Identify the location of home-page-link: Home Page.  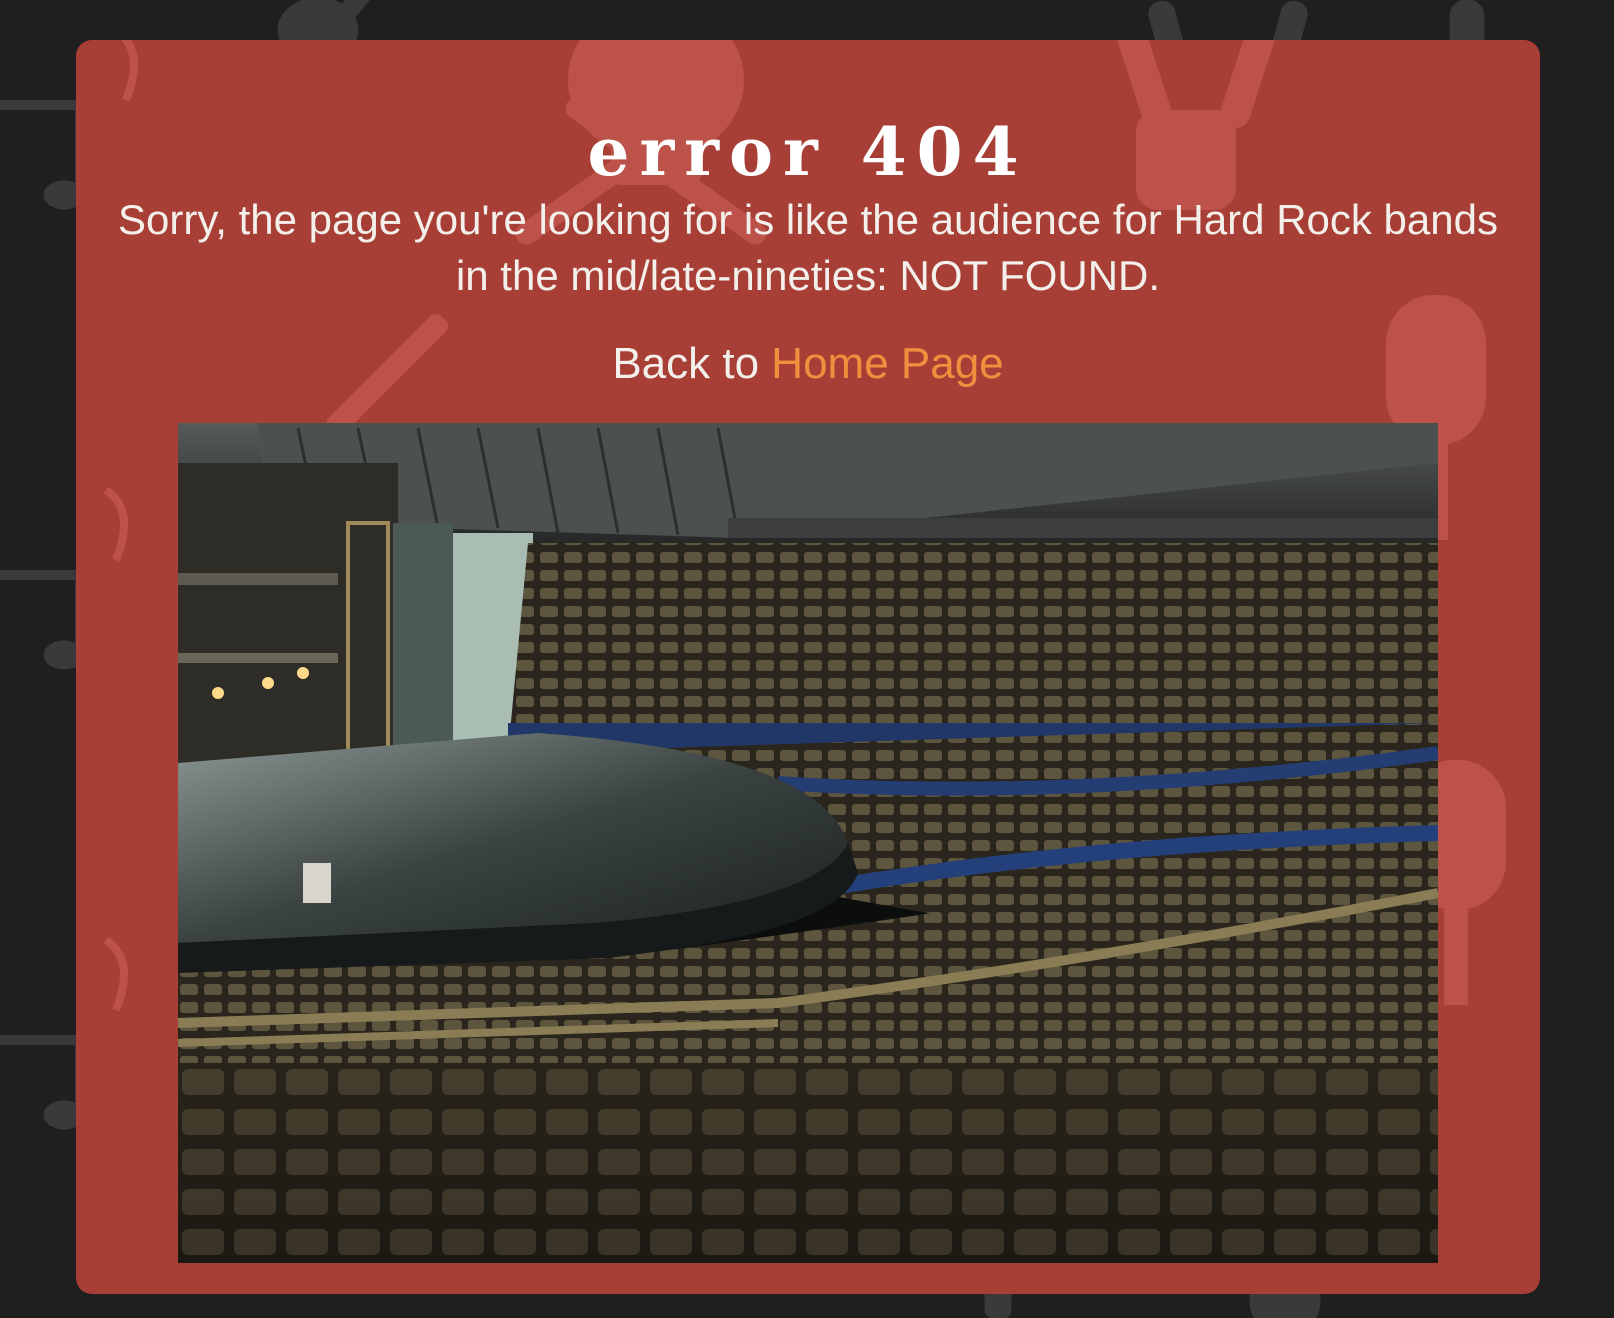
(887, 363).